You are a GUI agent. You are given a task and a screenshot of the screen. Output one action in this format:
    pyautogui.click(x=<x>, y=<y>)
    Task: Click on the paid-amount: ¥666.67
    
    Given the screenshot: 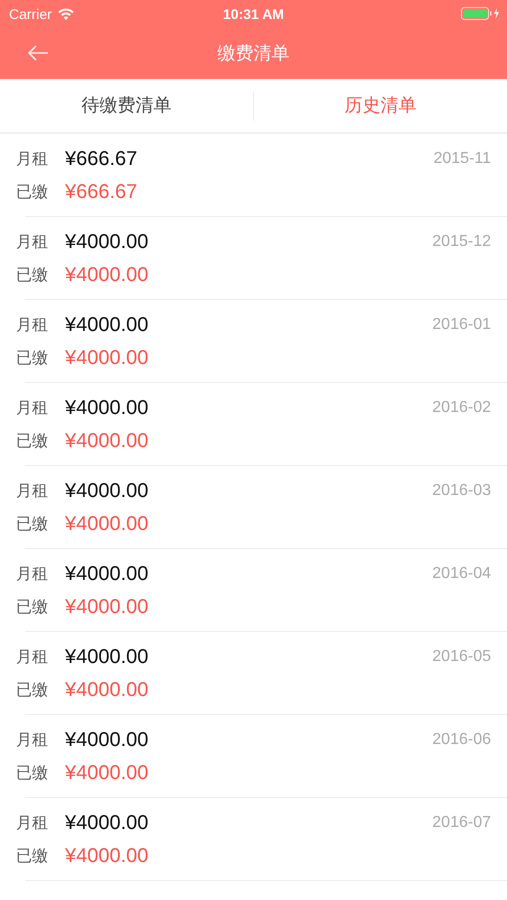 What is the action you would take?
    pyautogui.click(x=101, y=192)
    